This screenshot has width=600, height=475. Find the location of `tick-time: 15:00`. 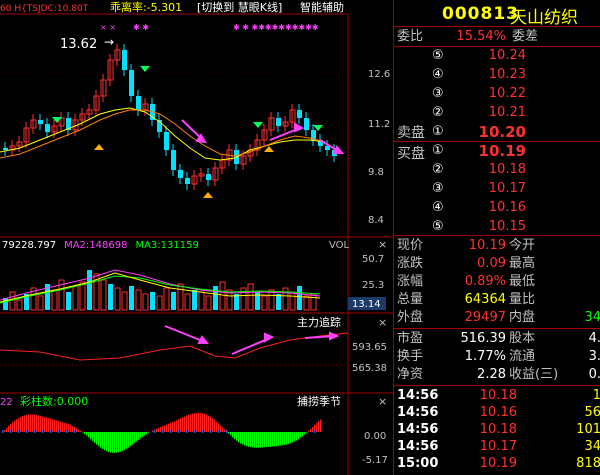

tick-time: 15:00 is located at coordinates (418, 463).